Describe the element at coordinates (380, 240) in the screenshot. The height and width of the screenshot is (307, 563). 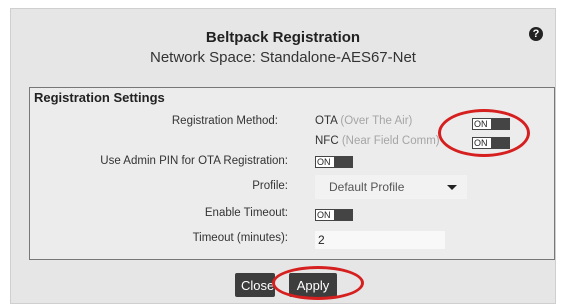
I see `timeout-input` at that location.